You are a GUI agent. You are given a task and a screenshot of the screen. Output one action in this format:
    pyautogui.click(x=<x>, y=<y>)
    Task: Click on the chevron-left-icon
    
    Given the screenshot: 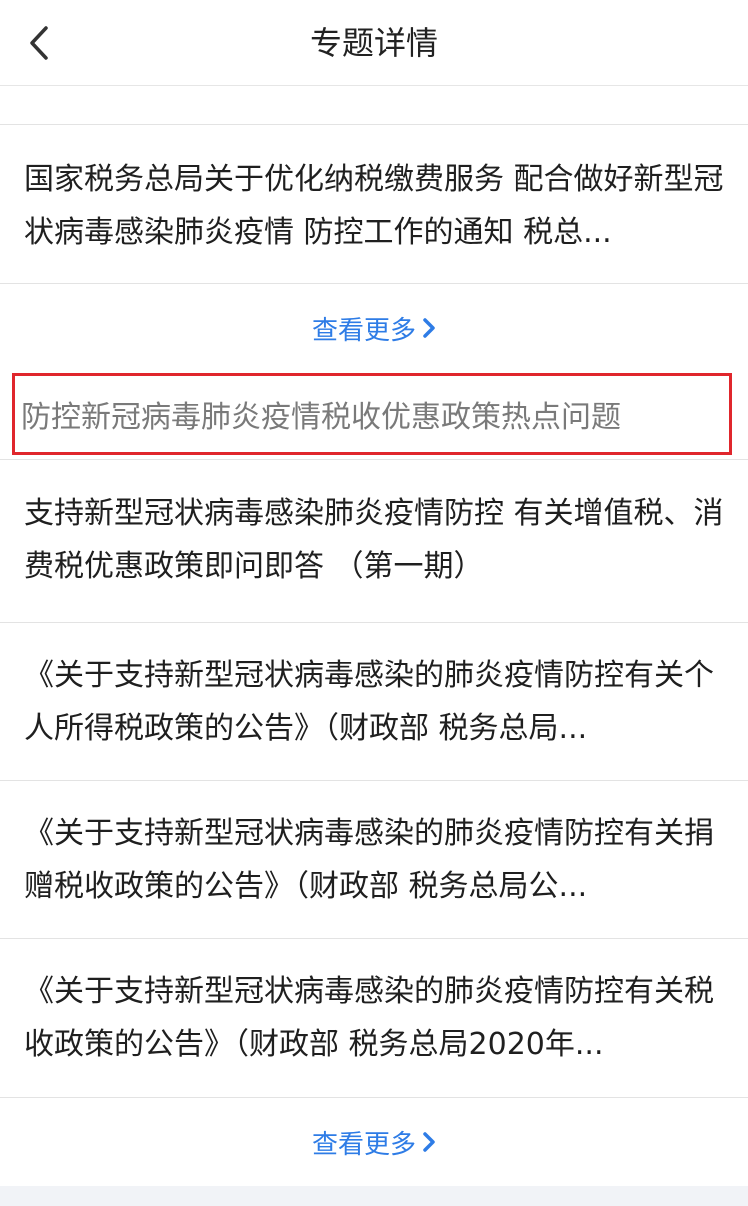 What is the action you would take?
    pyautogui.click(x=39, y=43)
    